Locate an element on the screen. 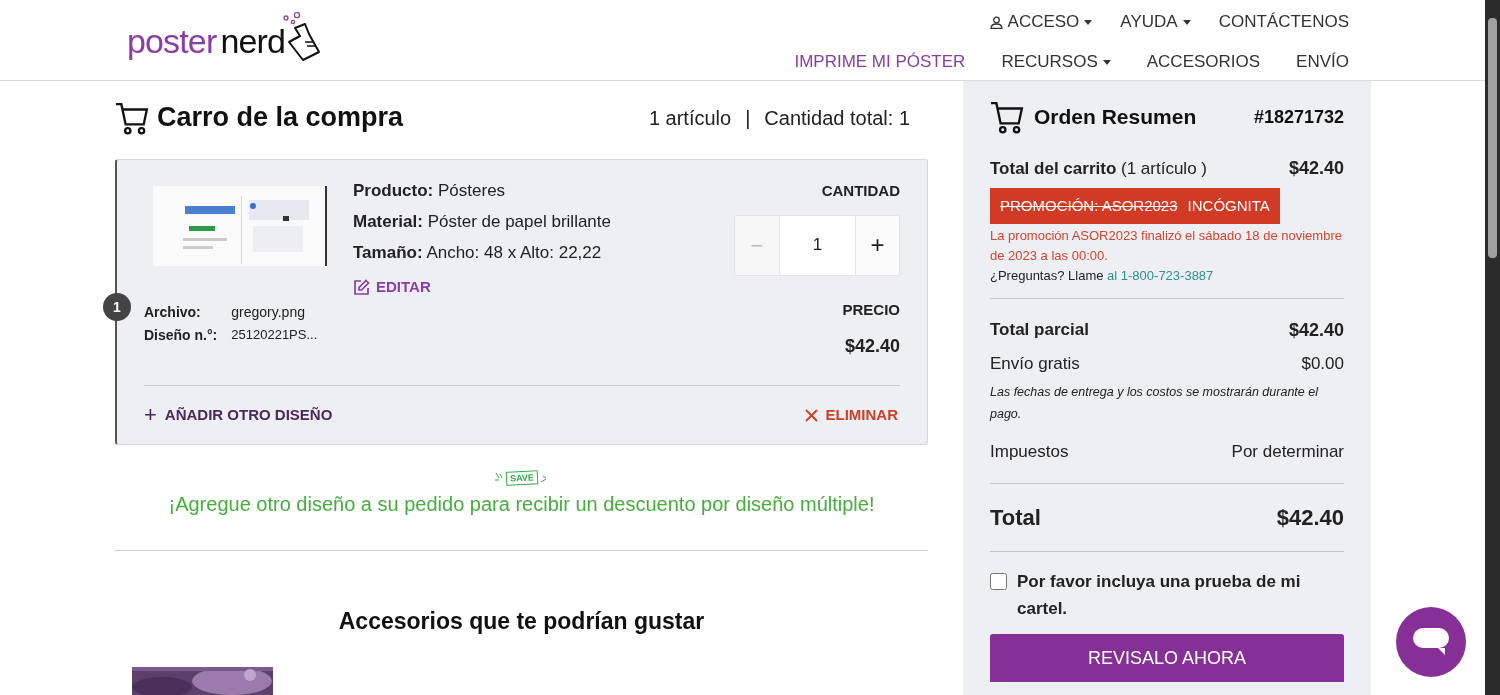 The height and width of the screenshot is (695, 1500). remove-link: ELIMINAR is located at coordinates (851, 415).